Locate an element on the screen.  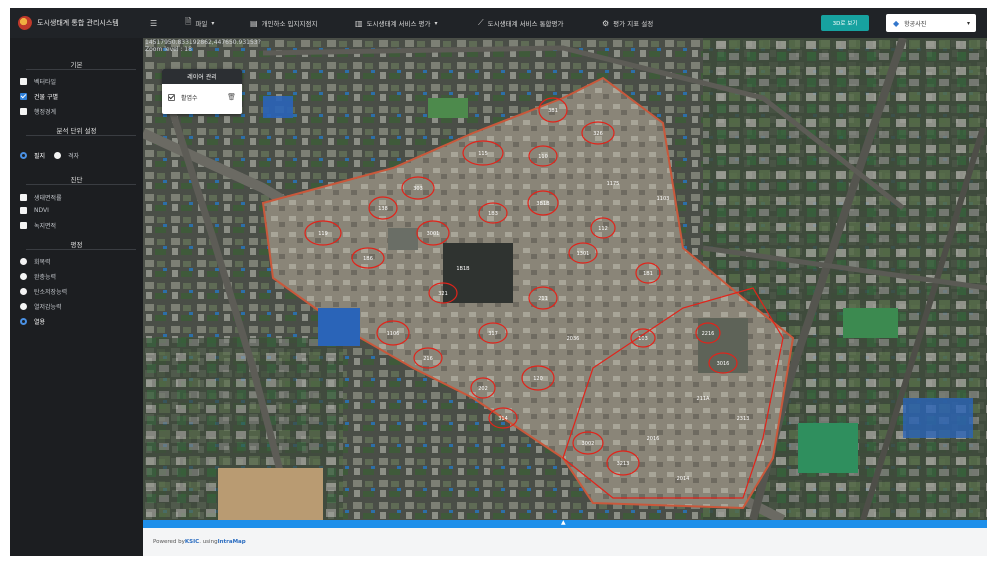
menu-indicator-settings-label: 평가 지표 설정 is located at coordinates (633, 24).